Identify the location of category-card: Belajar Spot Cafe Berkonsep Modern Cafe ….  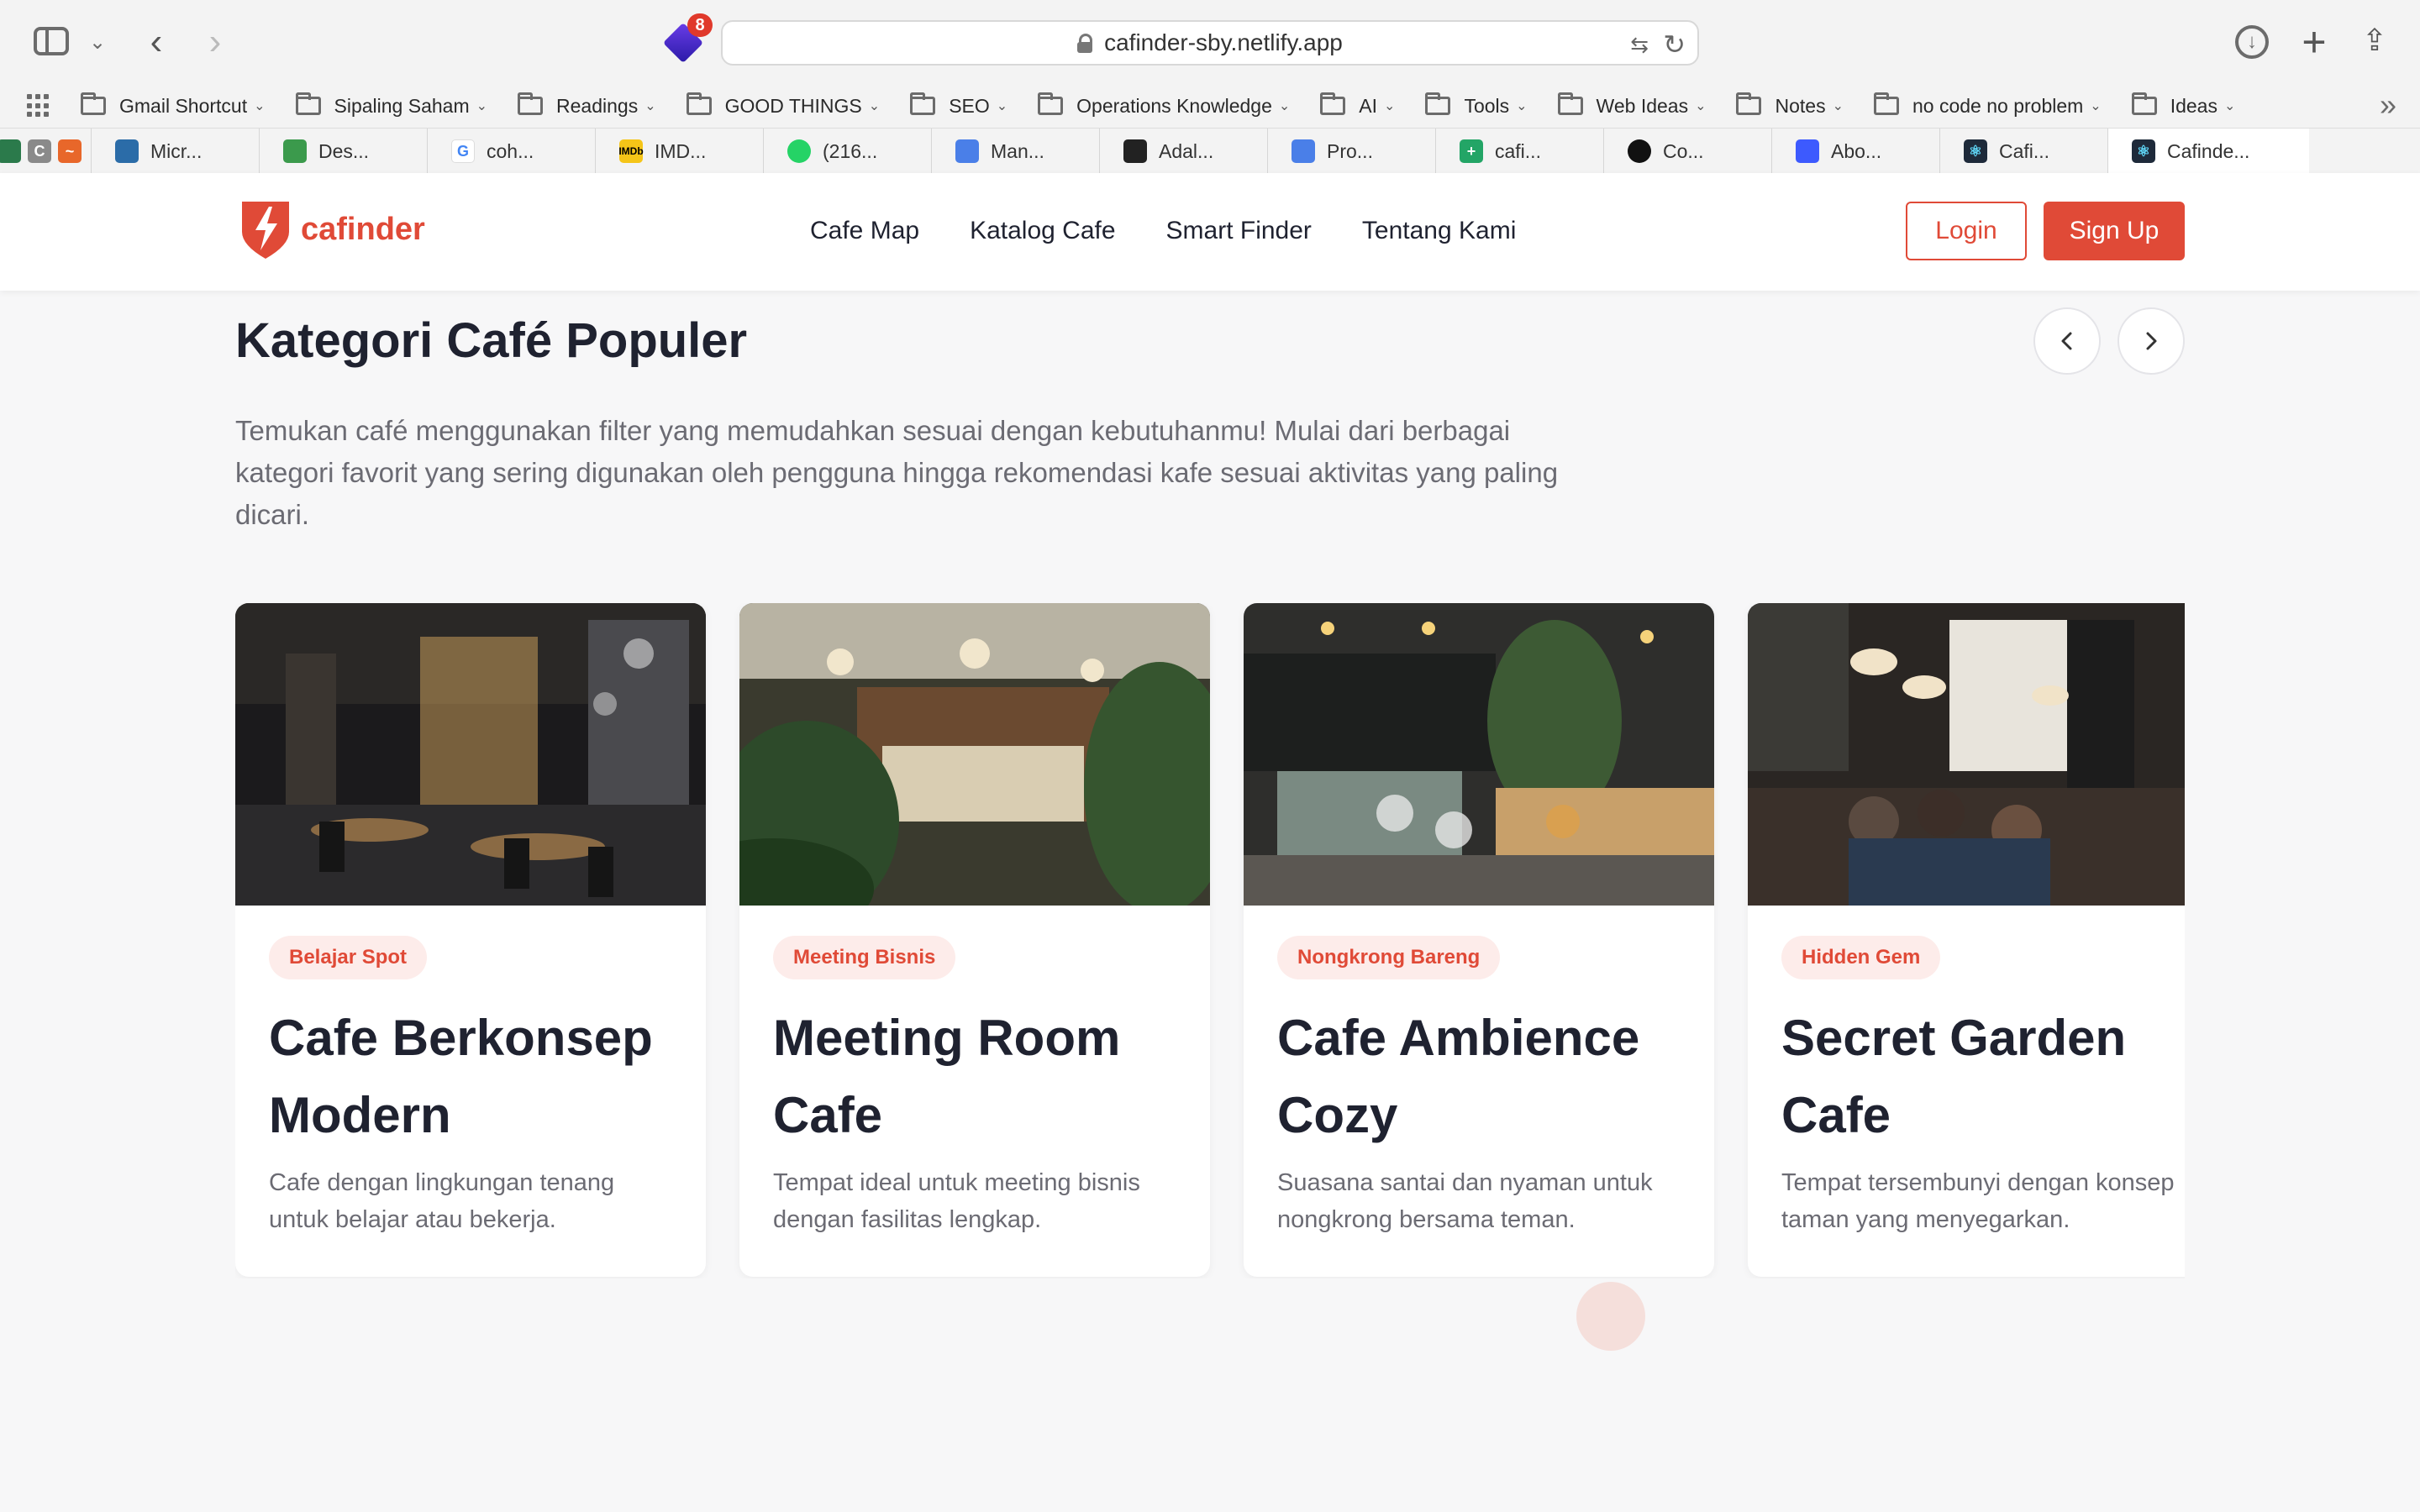
(470, 940).